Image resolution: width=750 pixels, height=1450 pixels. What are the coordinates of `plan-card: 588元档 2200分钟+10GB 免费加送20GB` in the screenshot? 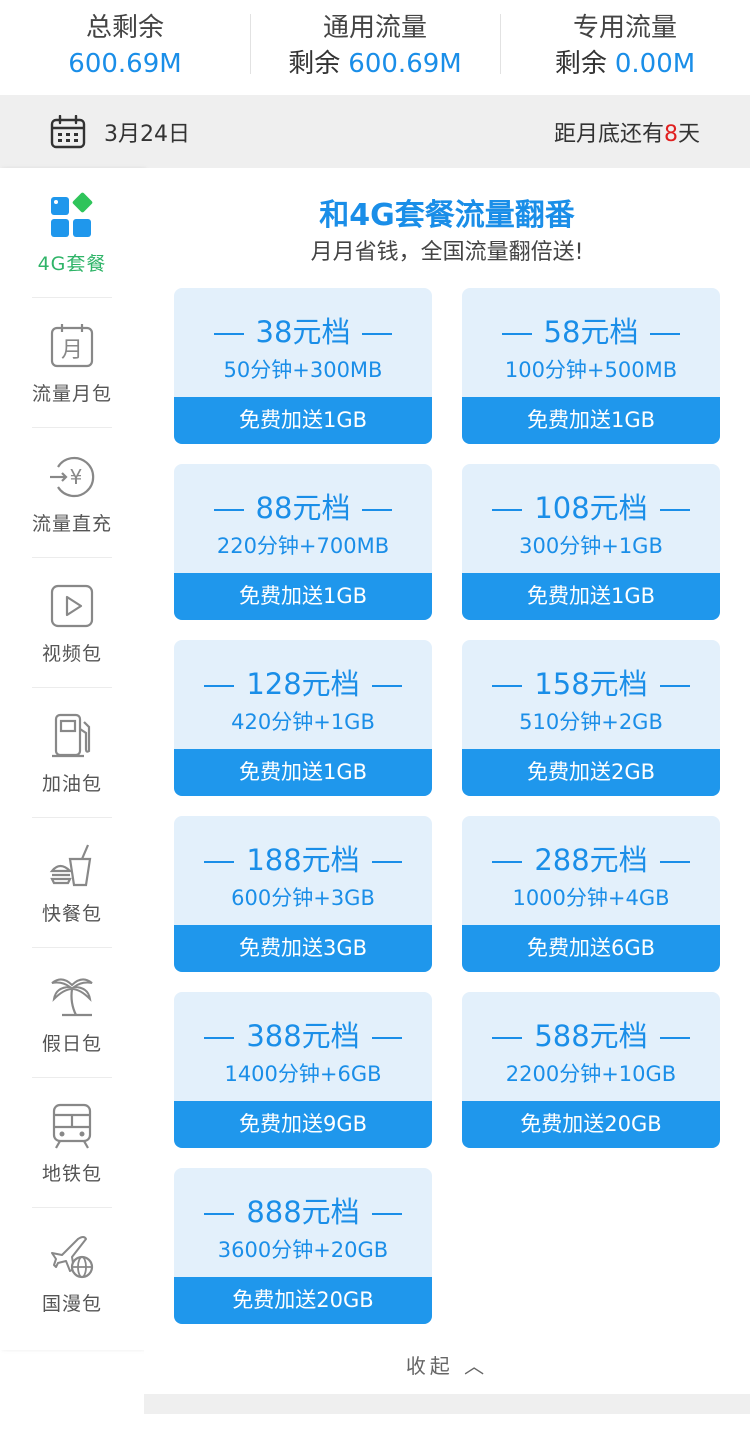 It's located at (591, 1070).